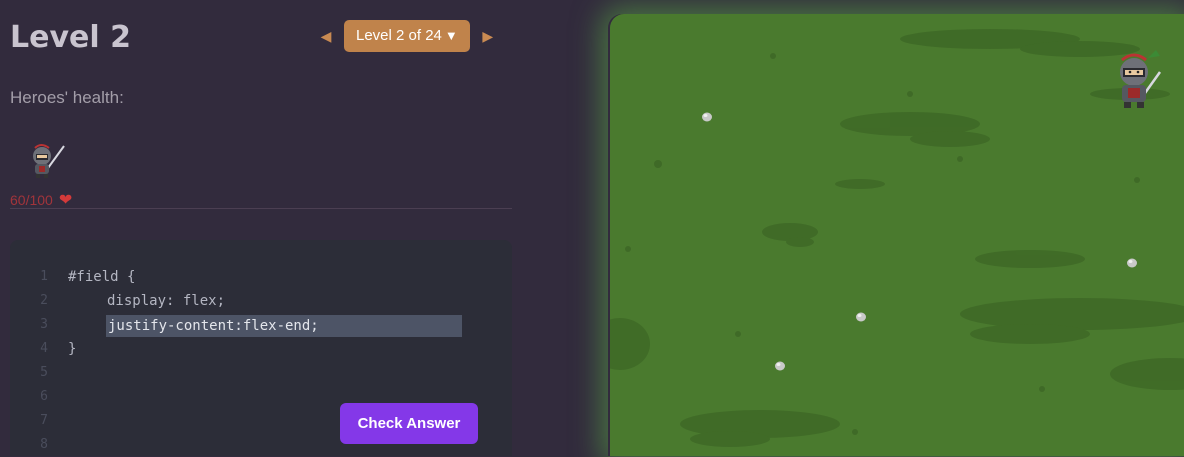 This screenshot has height=457, width=1184. What do you see at coordinates (261, 349) in the screenshot?
I see `code-line: 4 }` at bounding box center [261, 349].